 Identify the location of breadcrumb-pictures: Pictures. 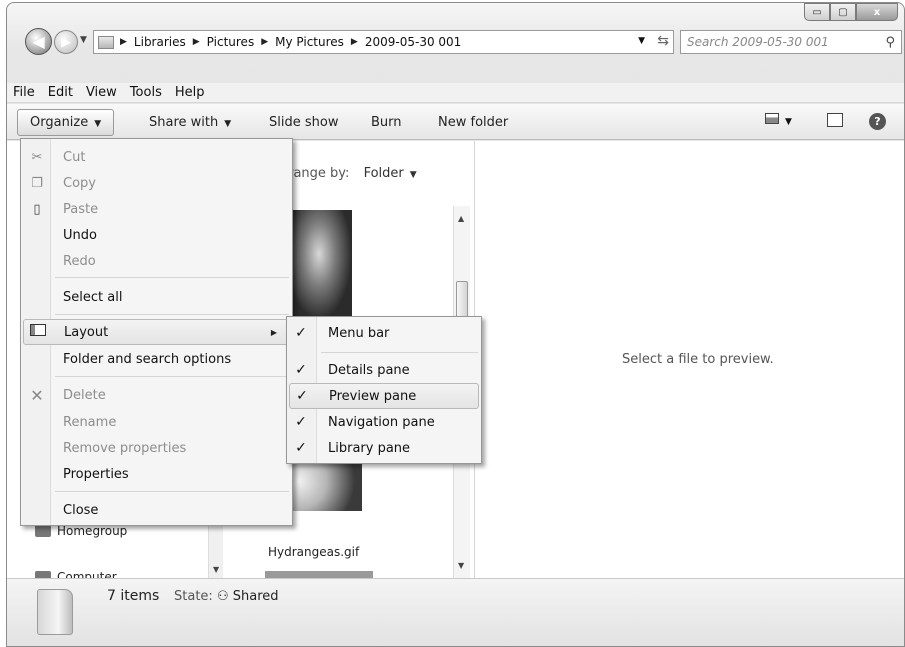
(231, 42).